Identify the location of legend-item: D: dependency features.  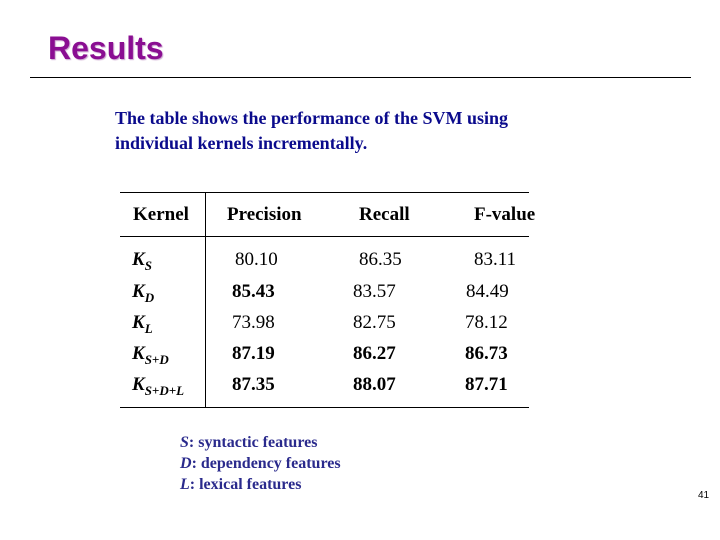
(260, 463).